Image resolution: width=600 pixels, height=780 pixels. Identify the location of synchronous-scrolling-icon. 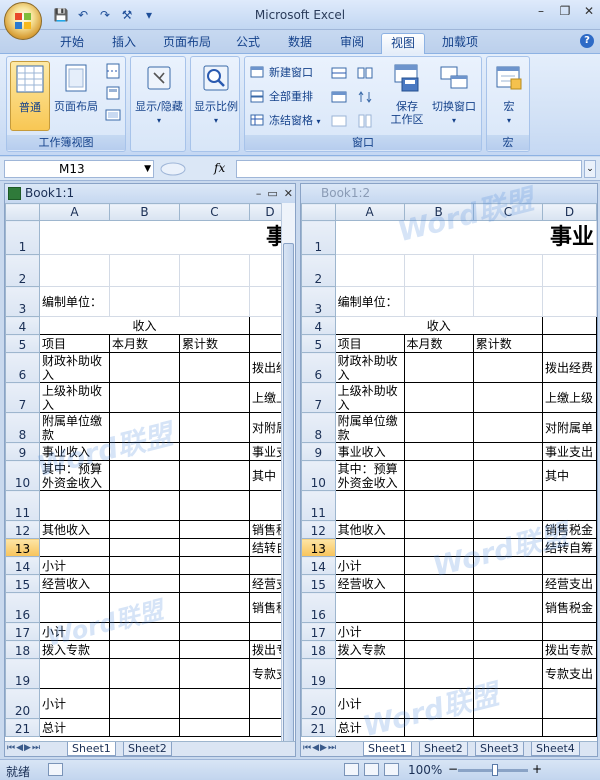
(365, 97).